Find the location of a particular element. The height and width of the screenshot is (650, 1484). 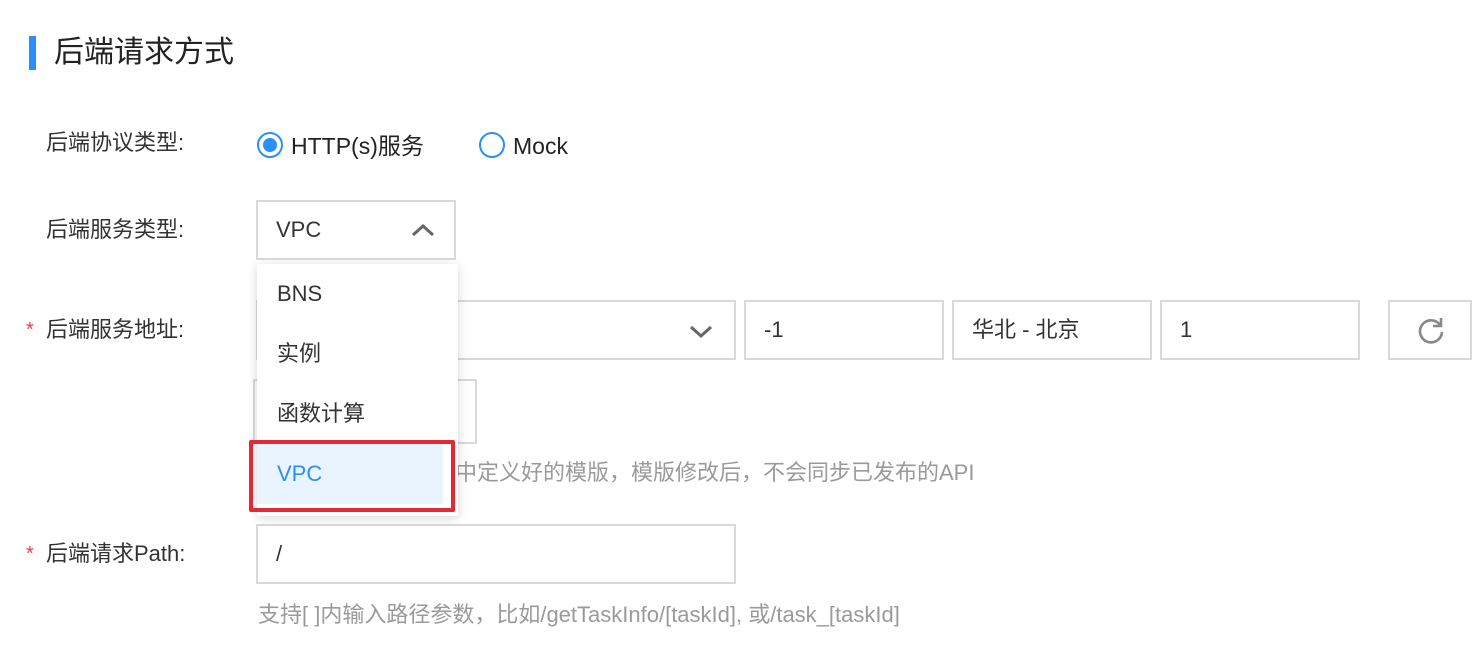

address-field-region-value: 华北 - 北京 is located at coordinates (1026, 329).